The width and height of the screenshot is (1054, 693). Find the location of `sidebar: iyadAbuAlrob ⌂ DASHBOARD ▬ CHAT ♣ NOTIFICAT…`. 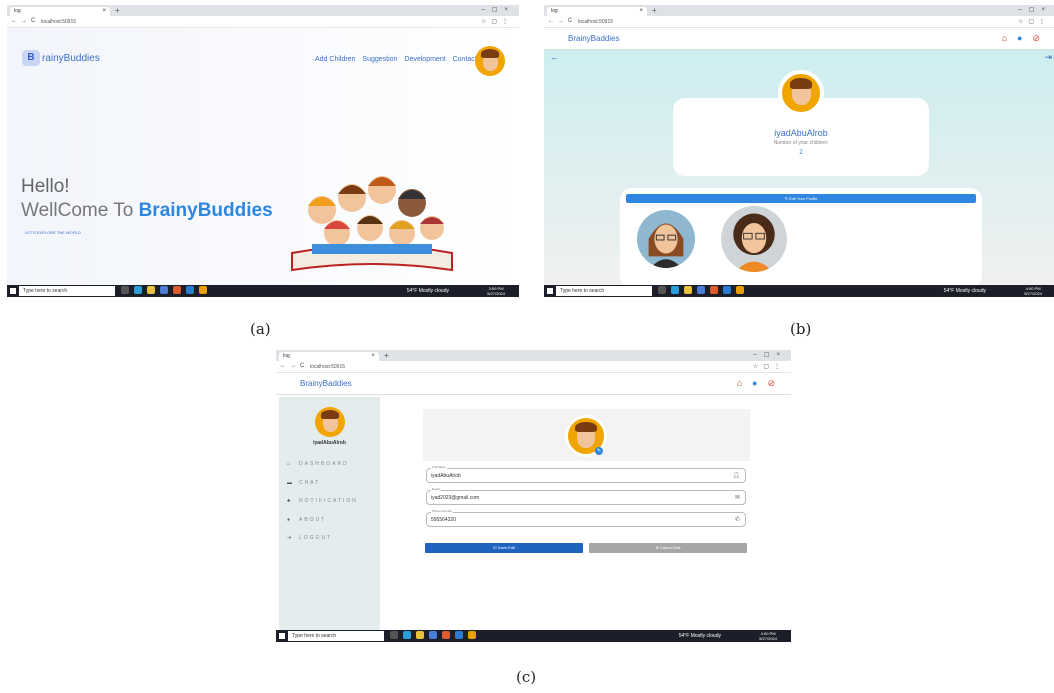

sidebar: iyadAbuAlrob ⌂ DASHBOARD ▬ CHAT ♣ NOTIFICAT… is located at coordinates (329, 513).